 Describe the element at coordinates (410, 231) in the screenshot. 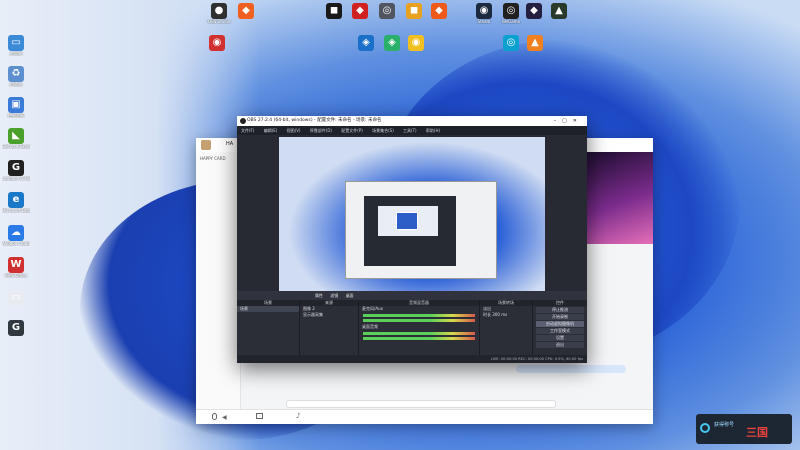

I see `preview-nested-obs` at that location.